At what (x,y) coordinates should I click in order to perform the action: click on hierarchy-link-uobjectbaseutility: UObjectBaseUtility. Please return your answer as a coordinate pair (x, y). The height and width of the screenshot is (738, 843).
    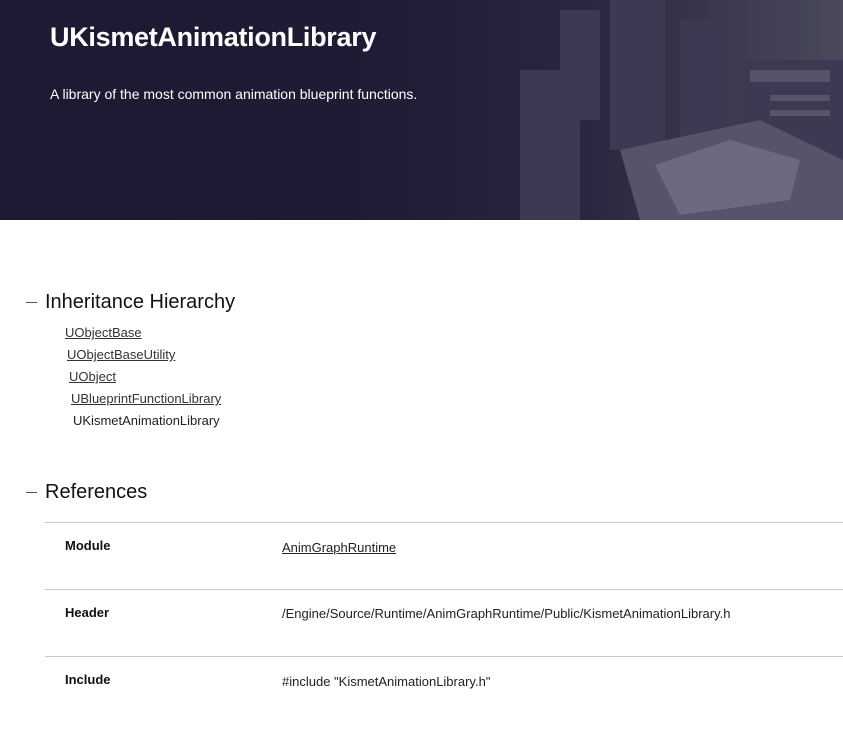
    Looking at the image, I should click on (121, 354).